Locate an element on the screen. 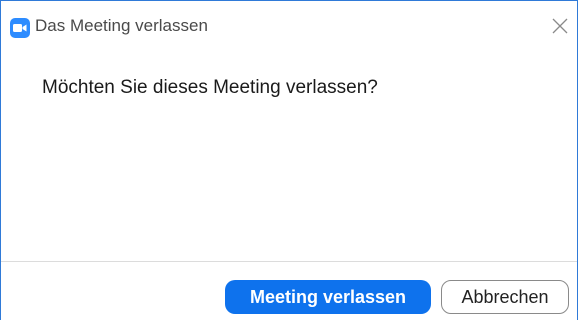  cancel-button: Abbrechen is located at coordinates (505, 297).